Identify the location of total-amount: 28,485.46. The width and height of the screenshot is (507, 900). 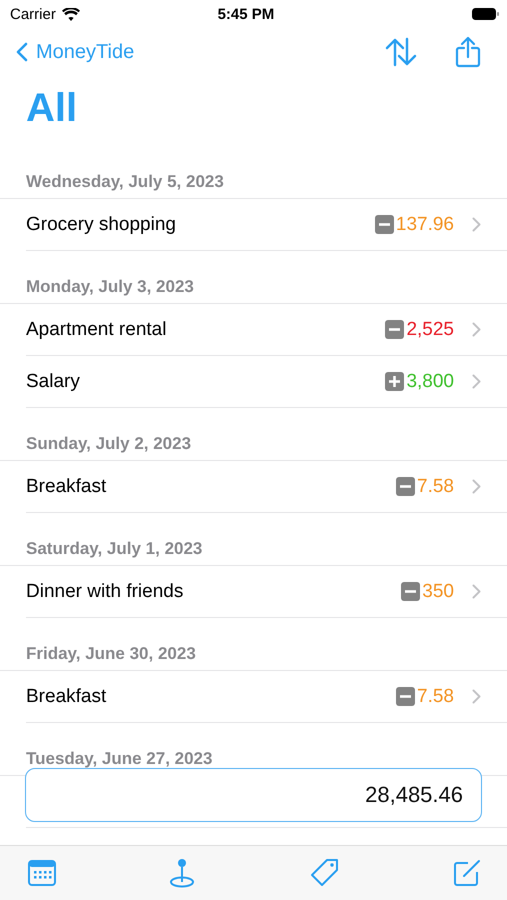
(414, 795).